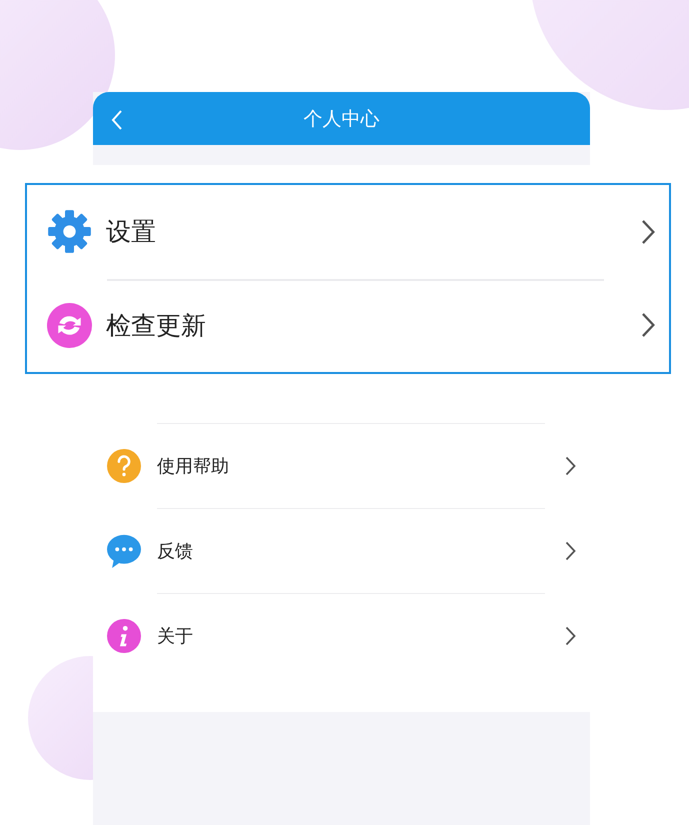  What do you see at coordinates (117, 120) in the screenshot?
I see `back-icon` at bounding box center [117, 120].